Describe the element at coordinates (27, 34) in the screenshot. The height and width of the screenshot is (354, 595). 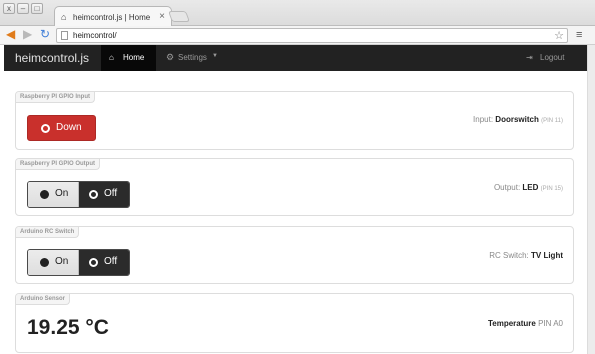
I see `forward-arrow-icon: ▶` at that location.